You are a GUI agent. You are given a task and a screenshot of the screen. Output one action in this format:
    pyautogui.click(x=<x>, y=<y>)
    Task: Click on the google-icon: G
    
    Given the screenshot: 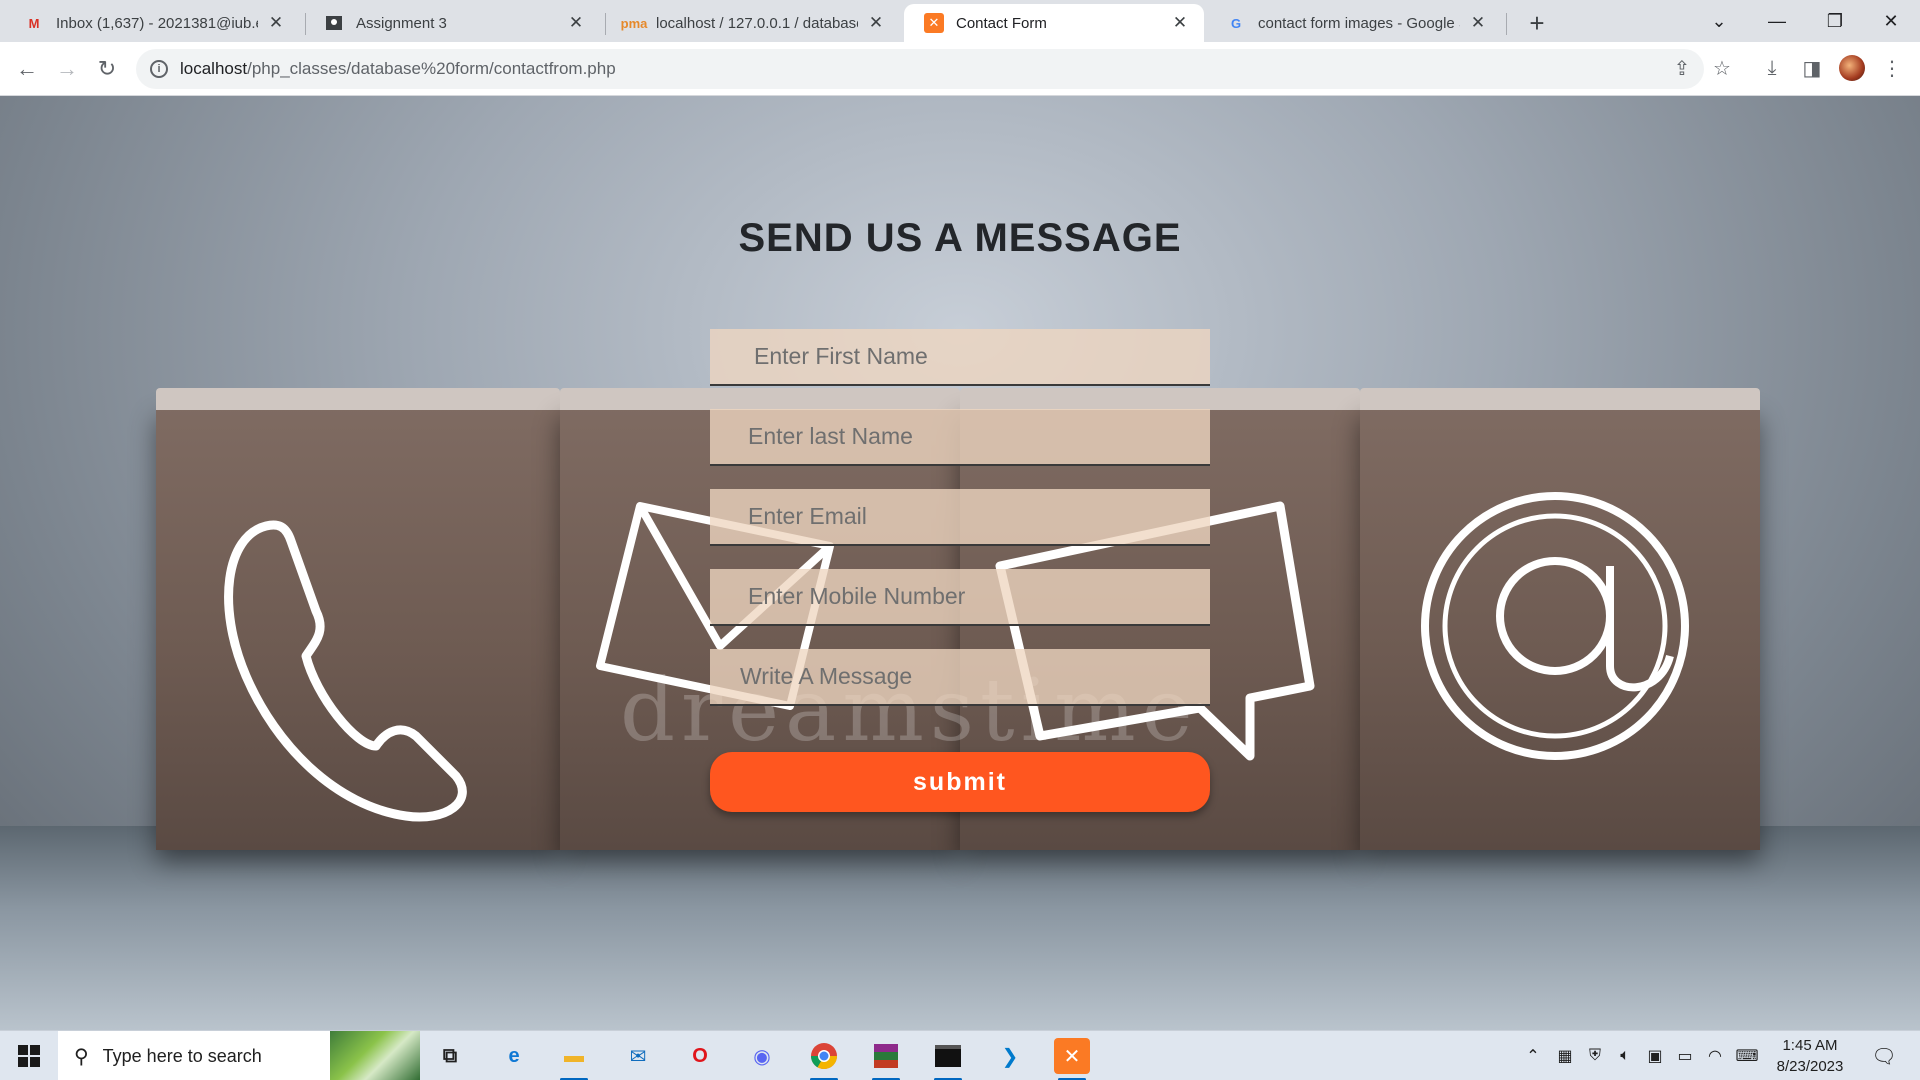 What is the action you would take?
    pyautogui.click(x=1236, y=23)
    